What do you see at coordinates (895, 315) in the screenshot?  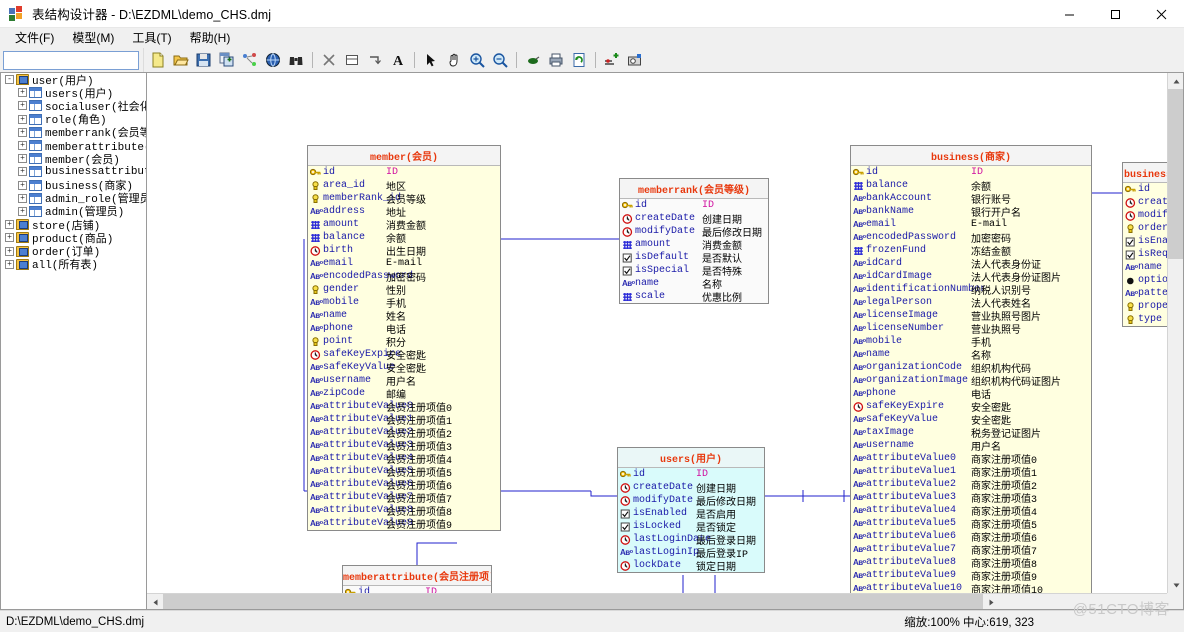 I see `er-field-name-cell: Aʙᵒ licenseImage` at bounding box center [895, 315].